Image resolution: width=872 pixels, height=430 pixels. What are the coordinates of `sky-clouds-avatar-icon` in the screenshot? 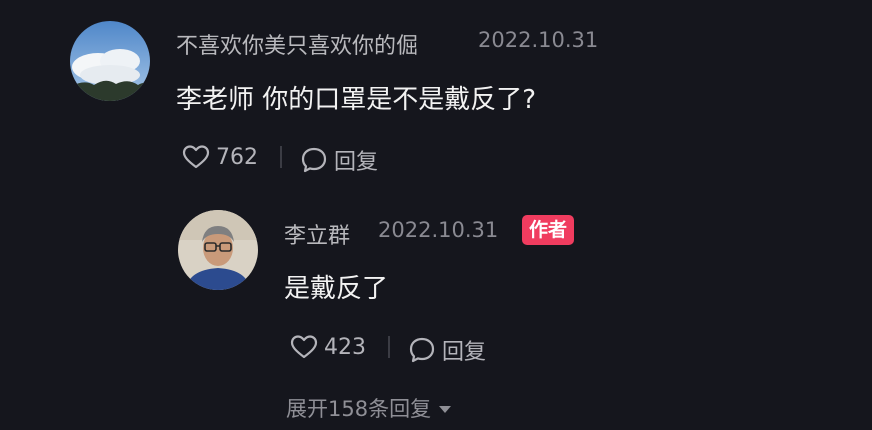 It's located at (110, 61).